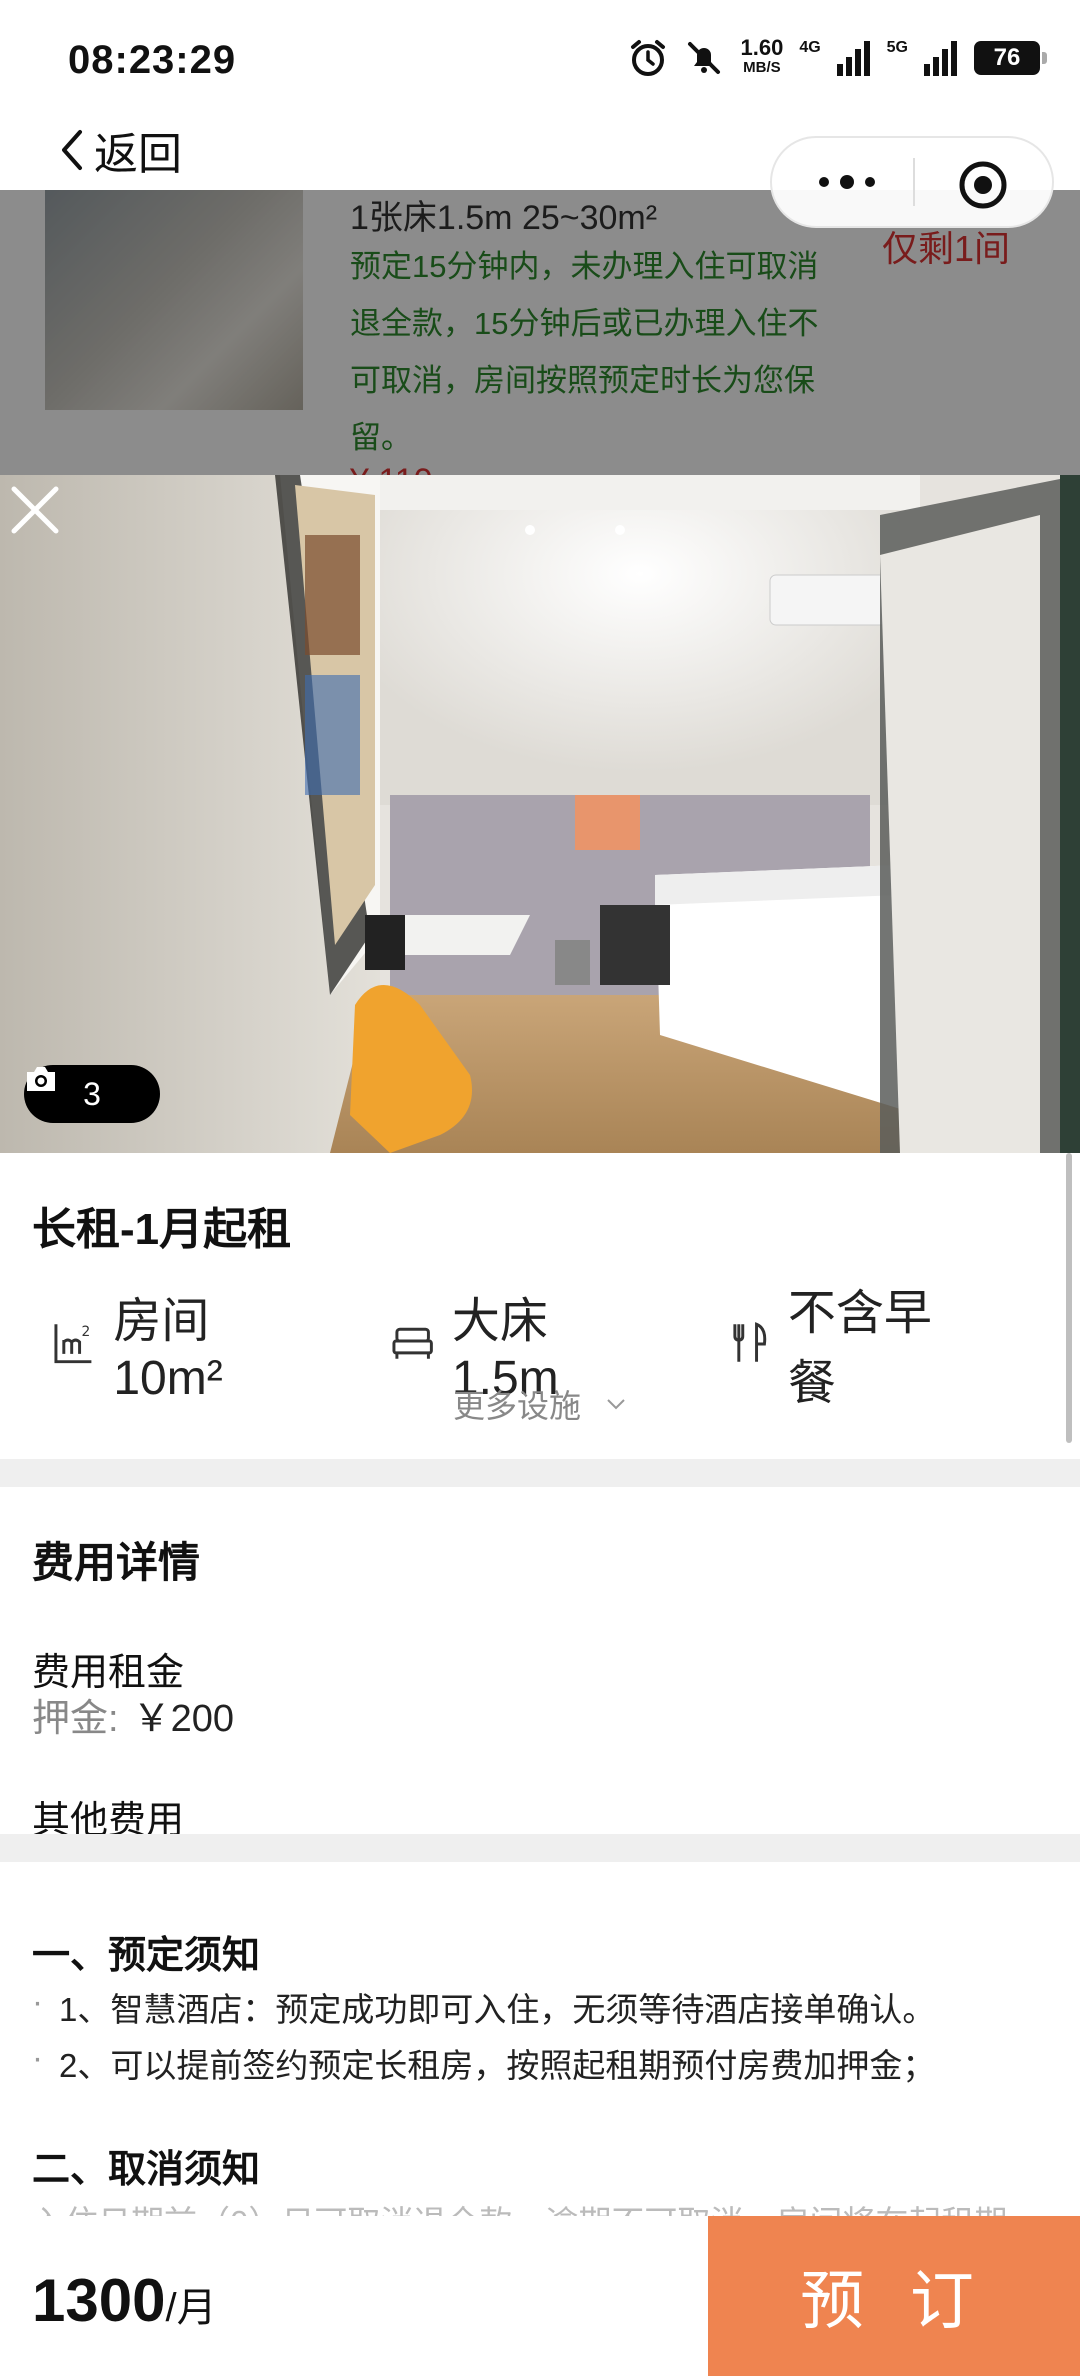  I want to click on status-time: 08:23:29, so click(152, 60).